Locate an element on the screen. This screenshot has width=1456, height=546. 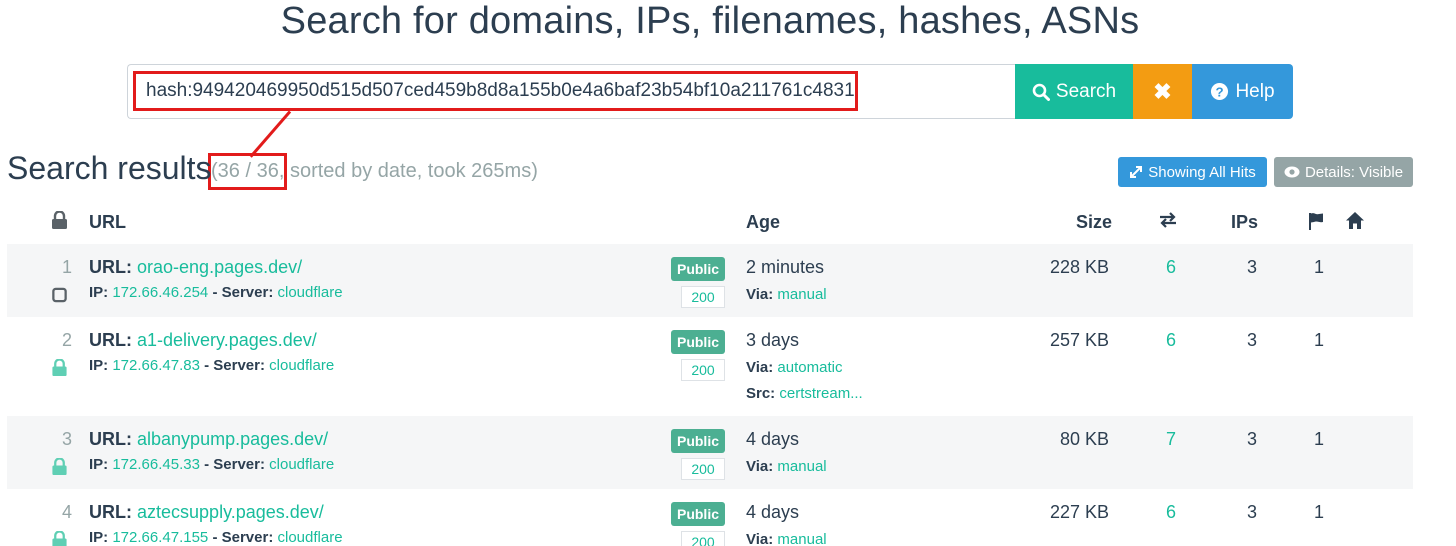
ip-link: 172.66.45.33 is located at coordinates (156, 464).